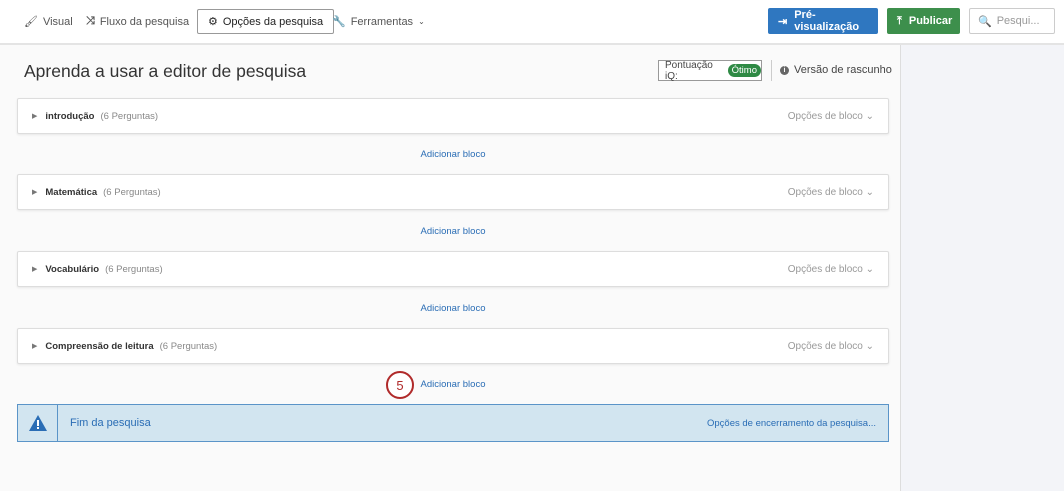  Describe the element at coordinates (784, 70) in the screenshot. I see `info-icon: i` at that location.